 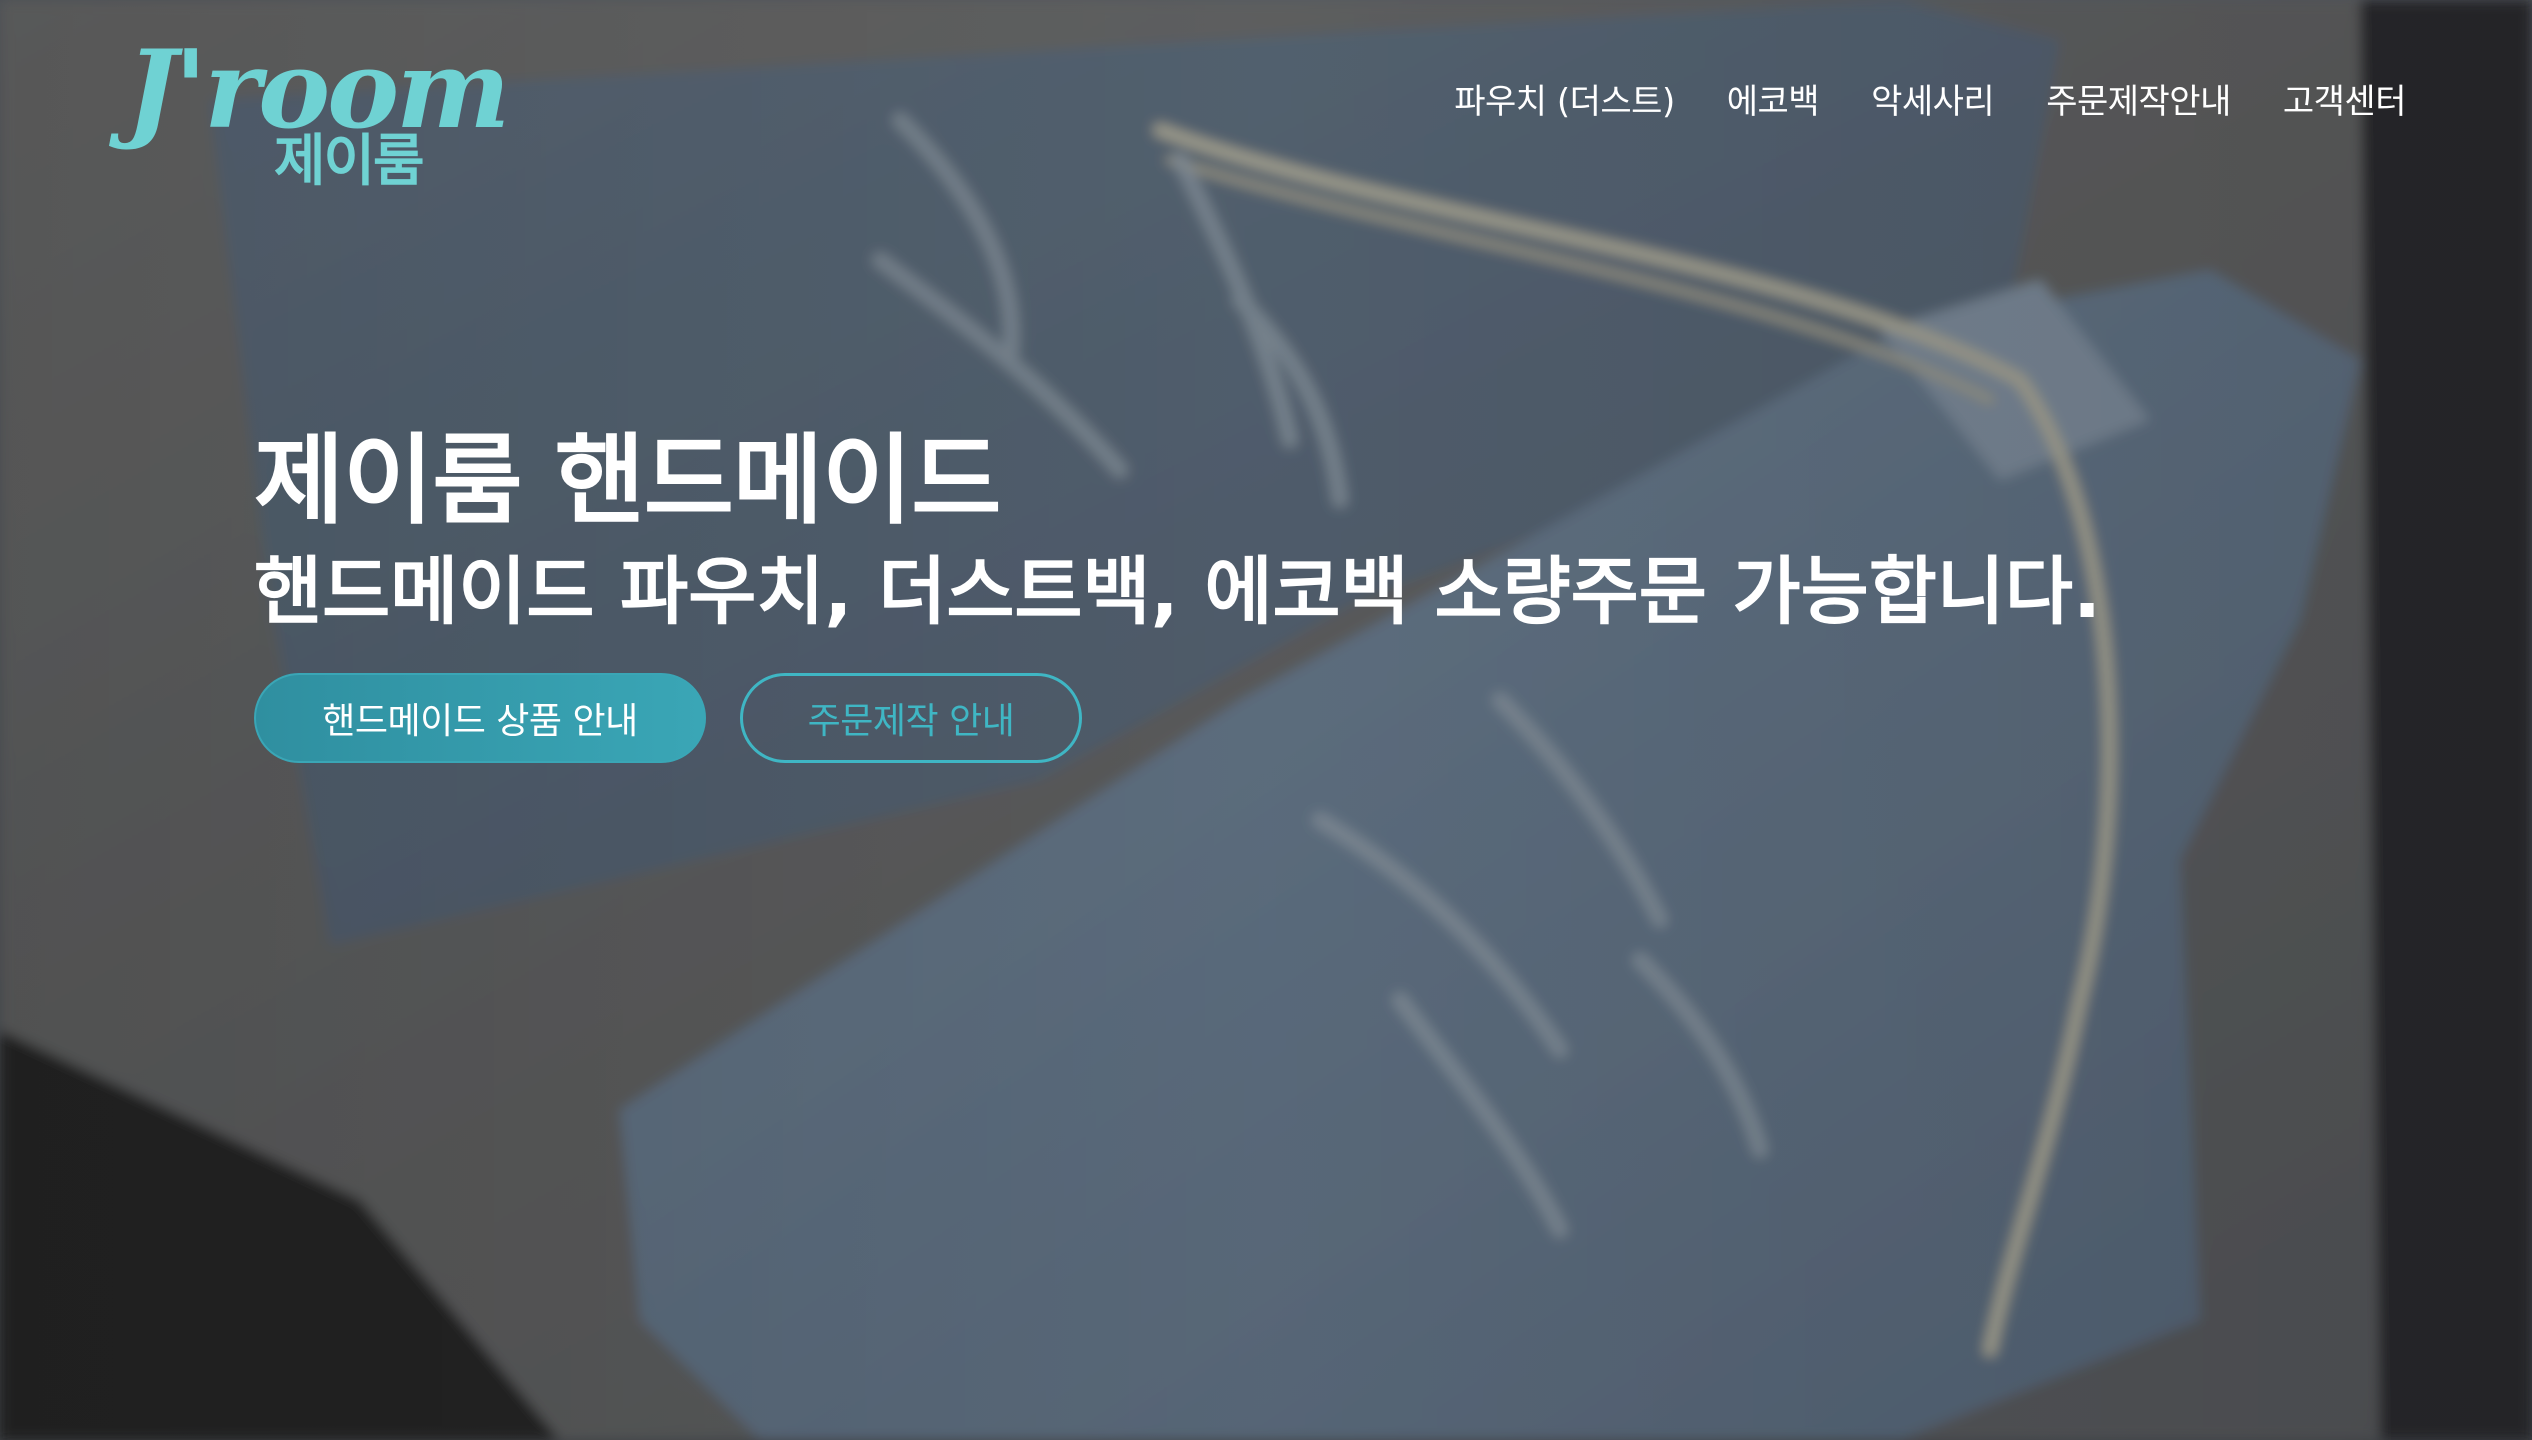 I want to click on main-navigation: 파우치 (더스트) 에코백 악세사리 주문제작안내 고객센터, so click(x=1930, y=98).